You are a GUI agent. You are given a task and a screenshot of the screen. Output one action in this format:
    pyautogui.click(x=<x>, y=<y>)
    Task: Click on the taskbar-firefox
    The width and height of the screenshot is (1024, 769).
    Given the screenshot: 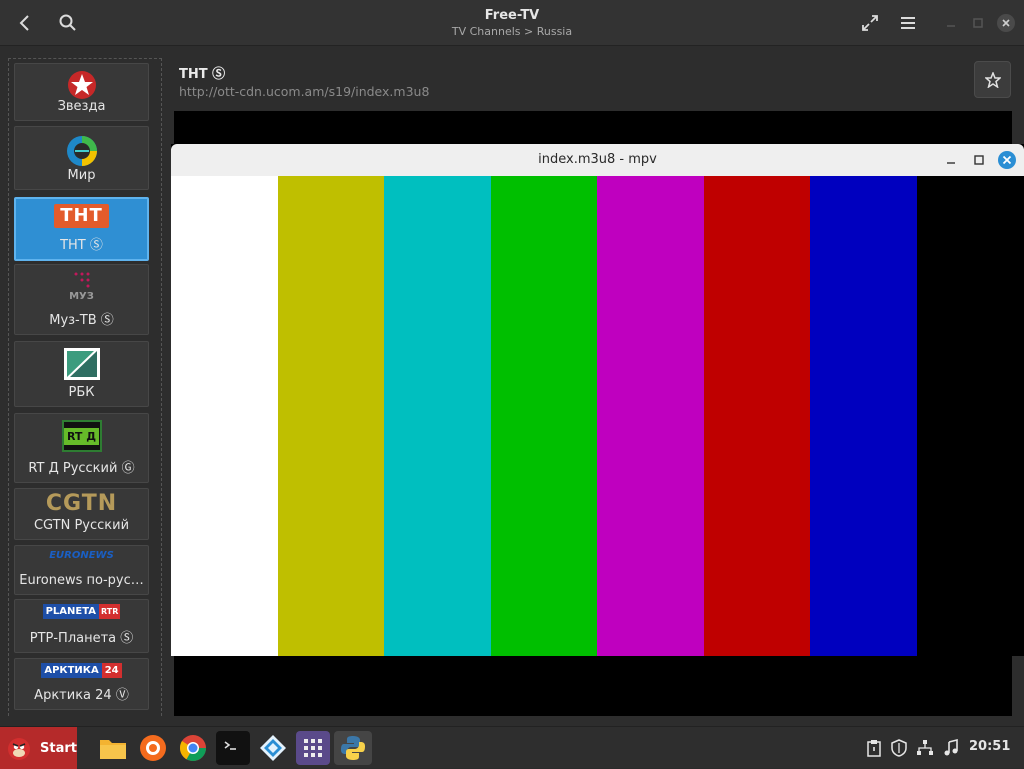 What is the action you would take?
    pyautogui.click(x=153, y=748)
    